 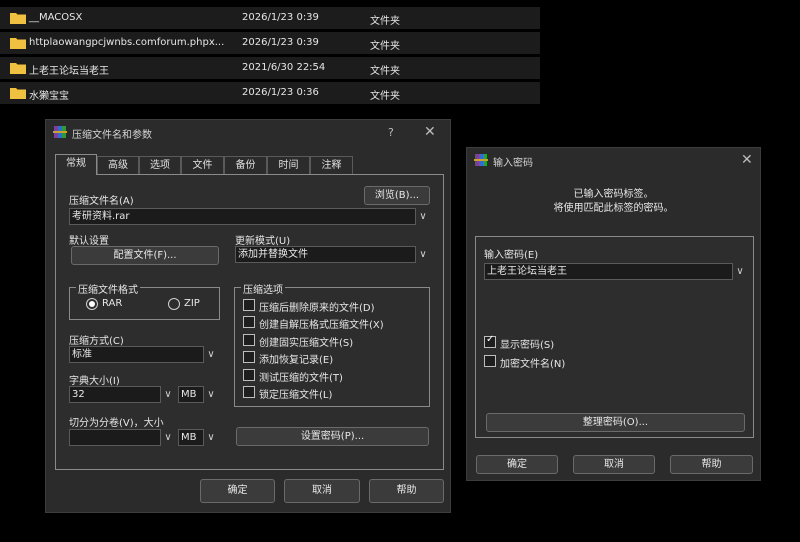 What do you see at coordinates (56, 17) in the screenshot?
I see `file-name: __MACOSX` at bounding box center [56, 17].